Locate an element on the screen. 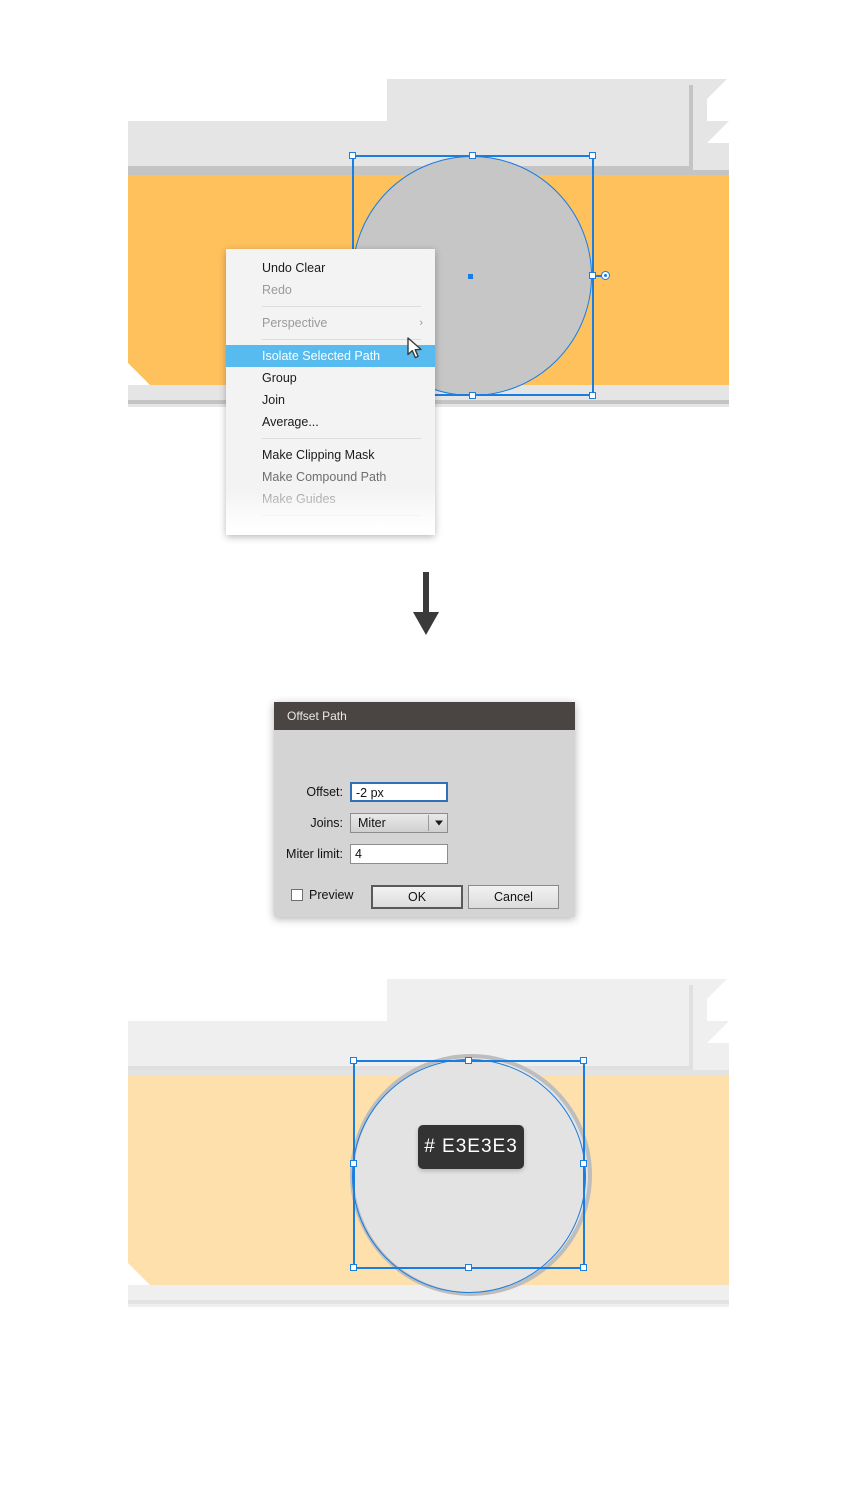  menu-item-redo: Redo is located at coordinates (330, 290).